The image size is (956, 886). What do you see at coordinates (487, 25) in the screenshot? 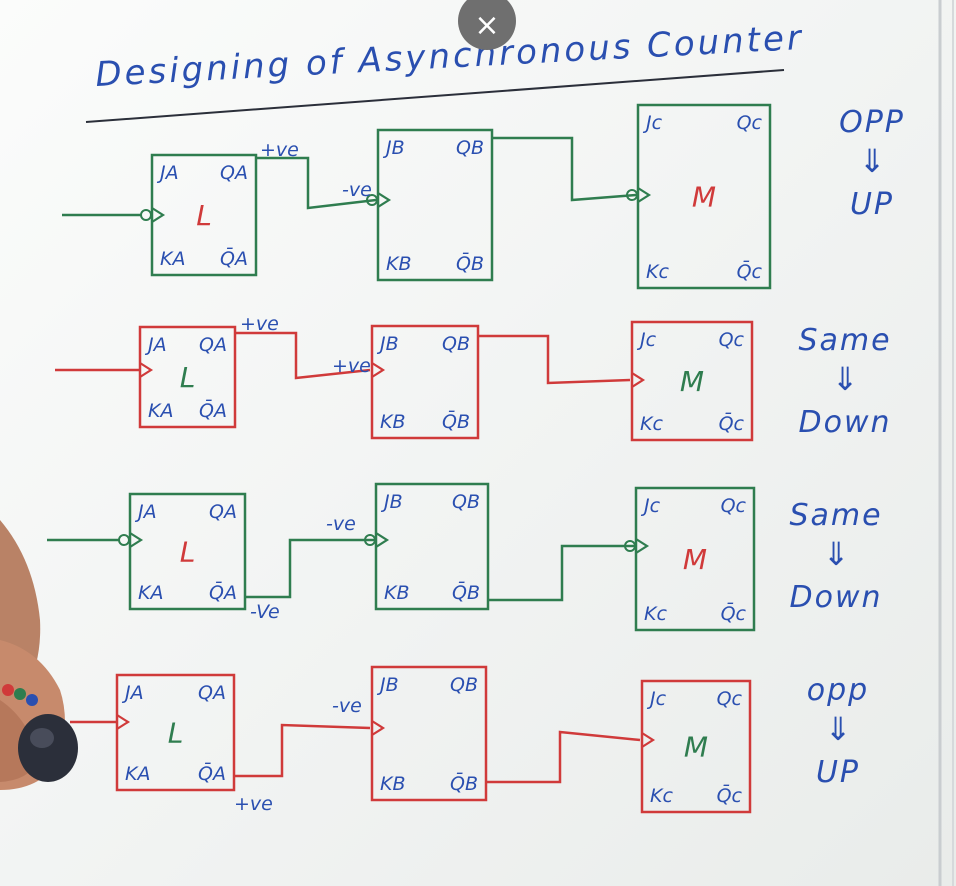
I see `close-icon: ×` at bounding box center [487, 25].